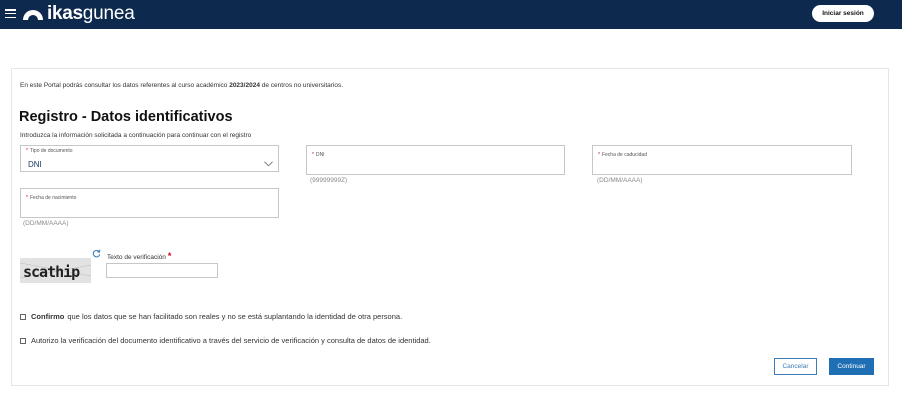  What do you see at coordinates (851, 366) in the screenshot?
I see `continue-button: Continuar` at bounding box center [851, 366].